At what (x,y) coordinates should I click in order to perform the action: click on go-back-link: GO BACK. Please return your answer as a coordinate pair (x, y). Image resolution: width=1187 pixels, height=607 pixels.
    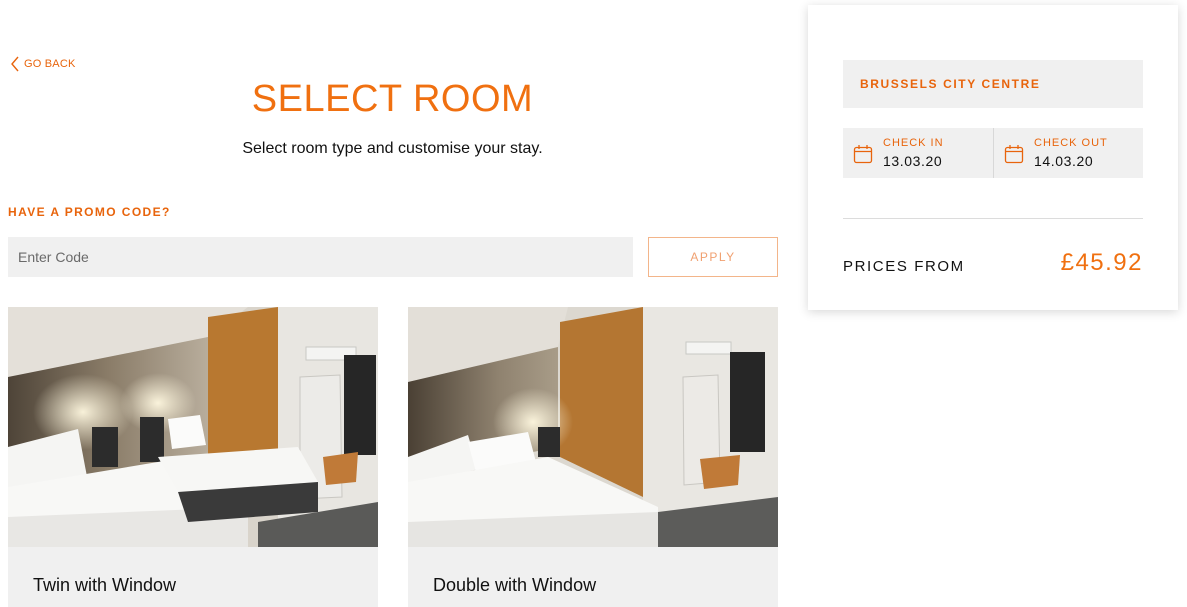
    Looking at the image, I should click on (43, 64).